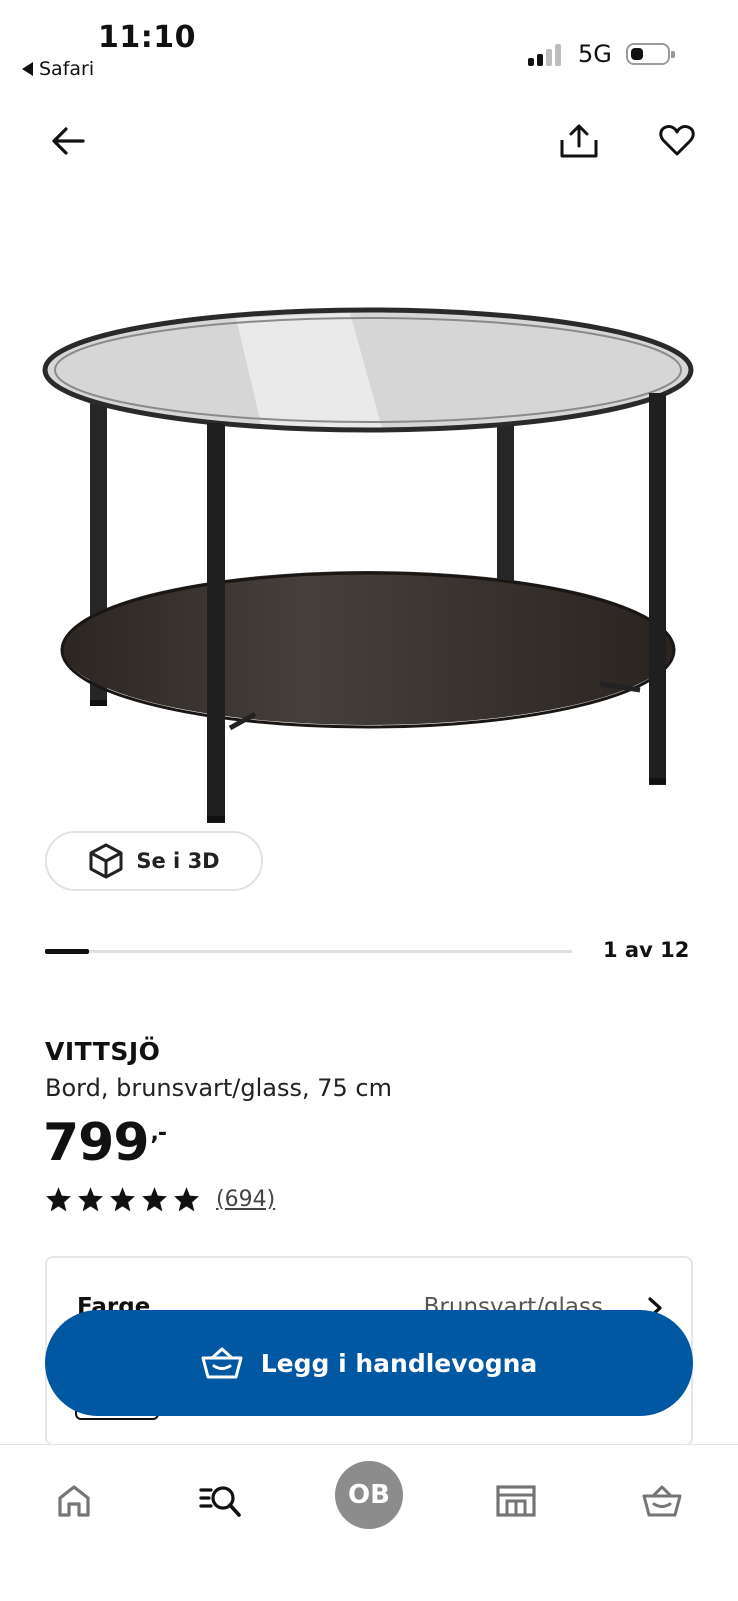  What do you see at coordinates (74, 1501) in the screenshot?
I see `home-icon` at bounding box center [74, 1501].